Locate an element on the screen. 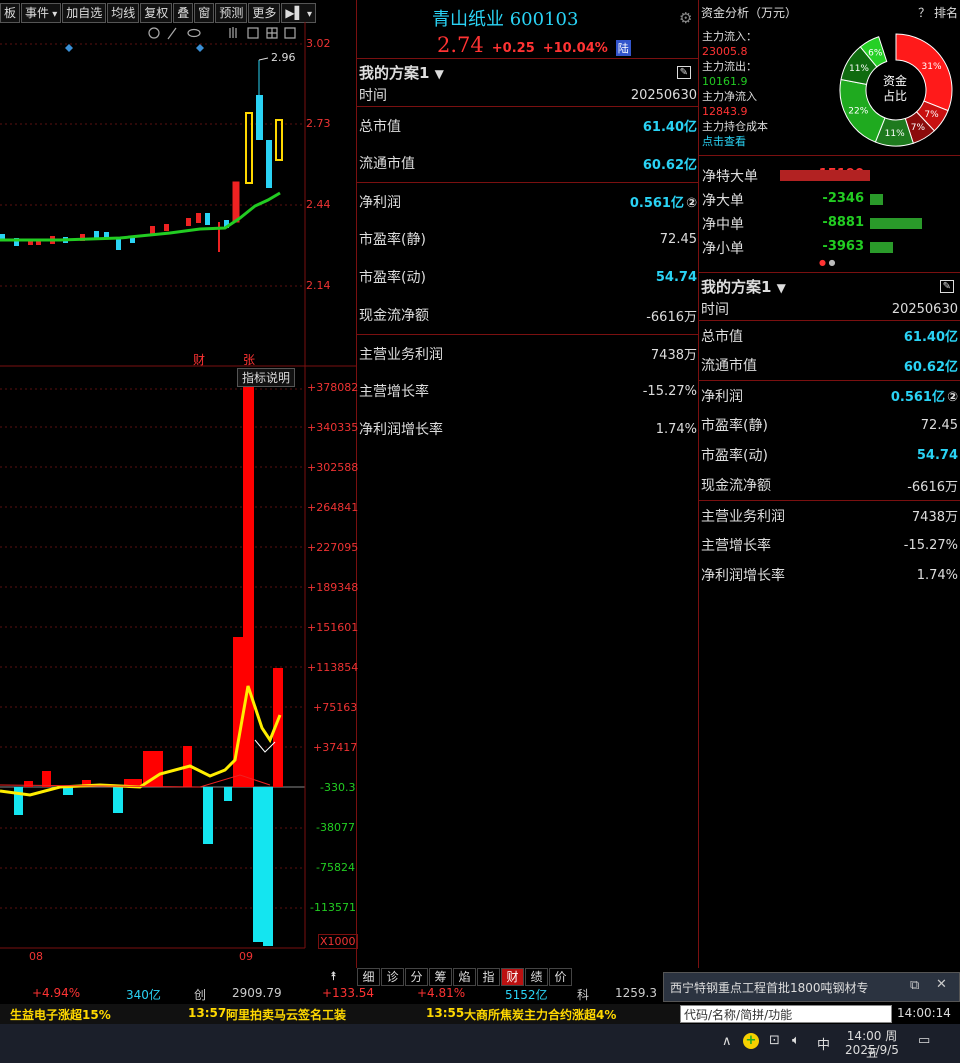 This screenshot has height=1063, width=960. status-index-pct: +4.81% is located at coordinates (441, 993).